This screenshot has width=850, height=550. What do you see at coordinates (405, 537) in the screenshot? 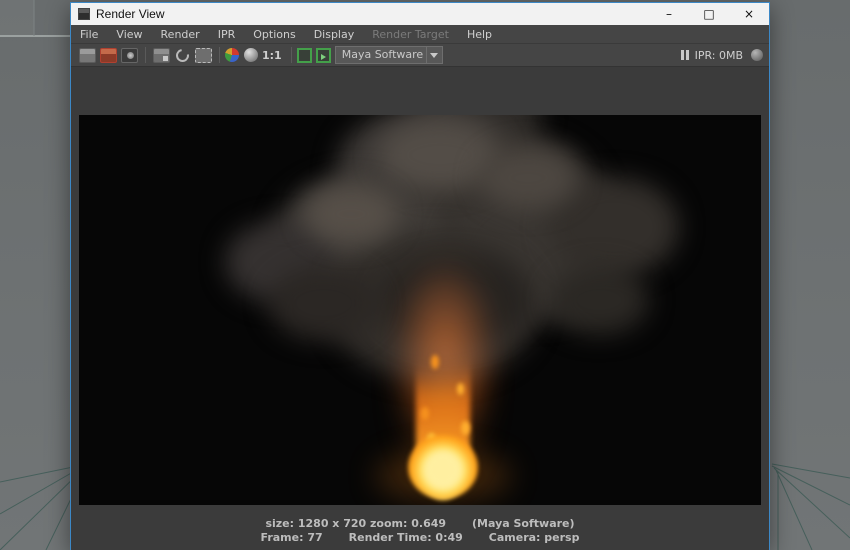
I see `status-render-time: Render Time: 0:49` at bounding box center [405, 537].